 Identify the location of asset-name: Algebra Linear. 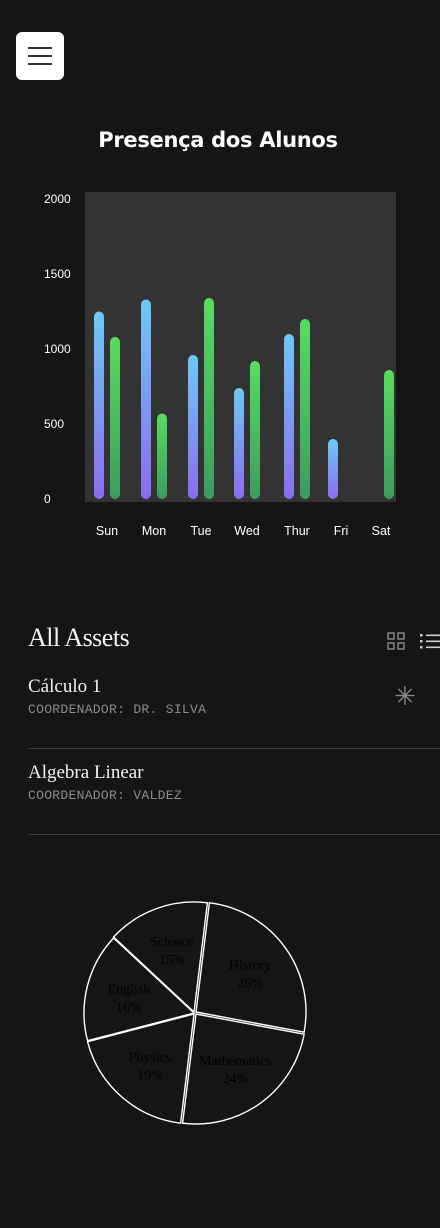
(86, 772).